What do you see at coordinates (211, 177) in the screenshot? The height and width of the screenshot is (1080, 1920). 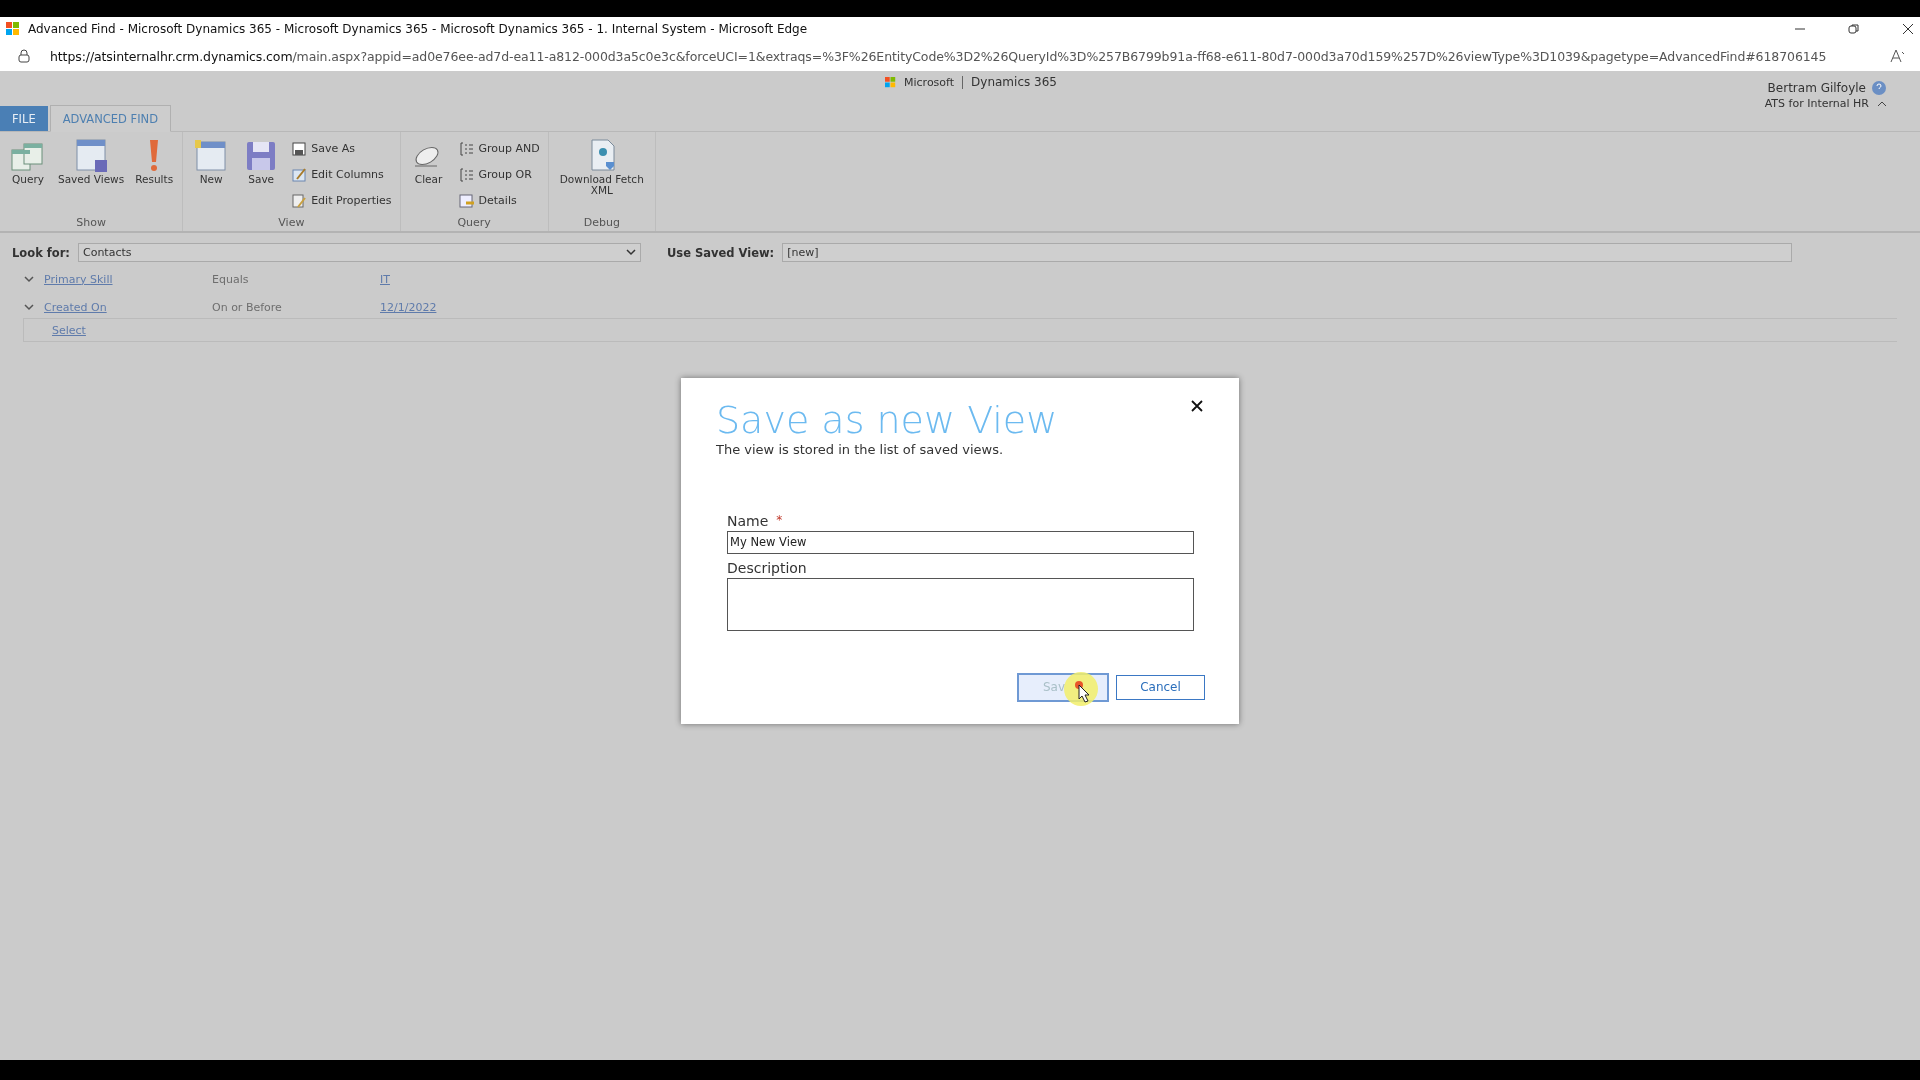 I see `ribbon-button: New` at bounding box center [211, 177].